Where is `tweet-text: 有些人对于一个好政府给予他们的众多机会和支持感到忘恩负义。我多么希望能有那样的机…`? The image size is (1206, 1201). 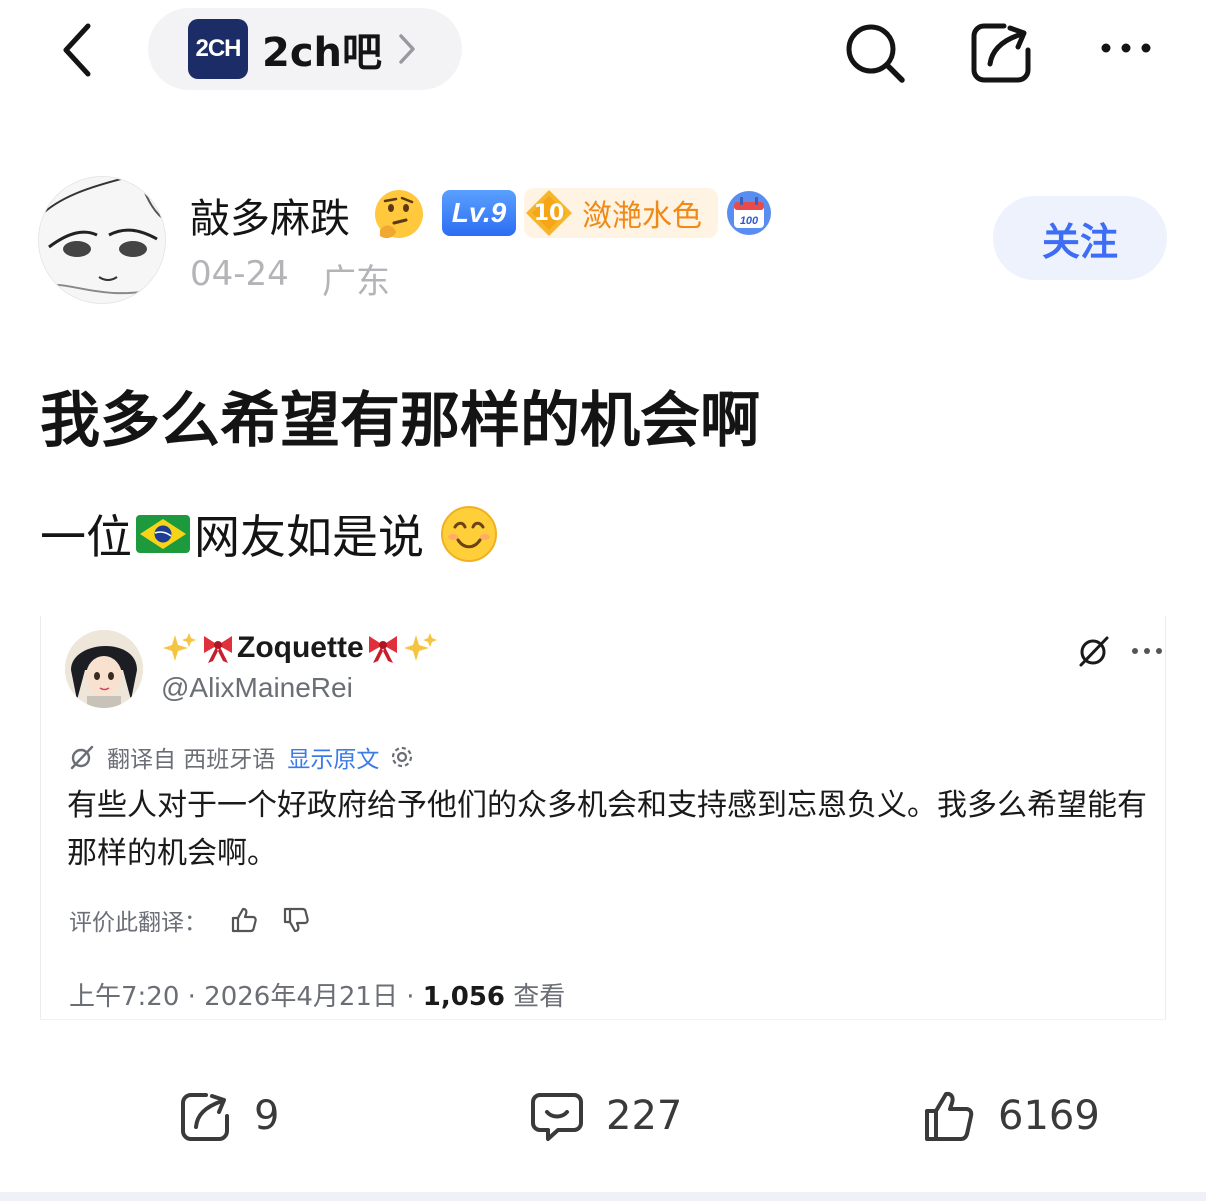
tweet-text: 有些人对于一个好政府给予他们的众多机会和支持感到忘恩负义。我多么希望能有那样的机… is located at coordinates (607, 829).